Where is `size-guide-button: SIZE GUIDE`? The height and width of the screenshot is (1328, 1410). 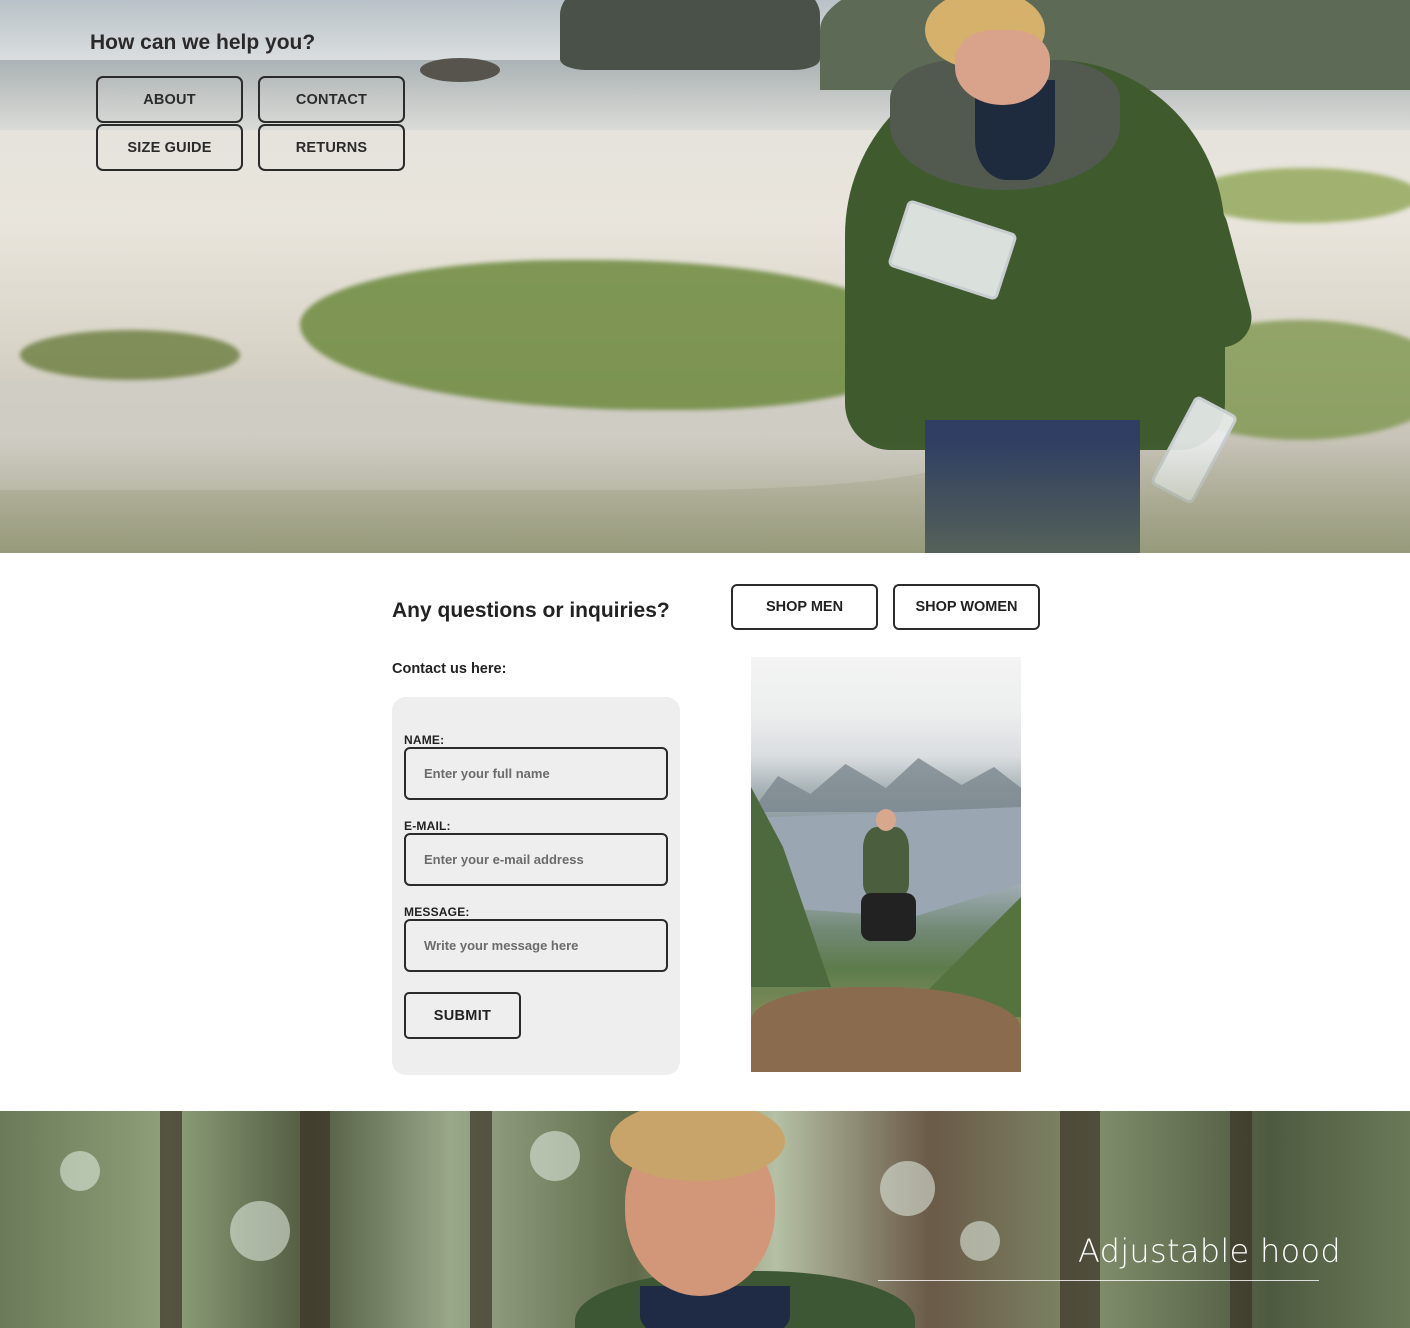
size-guide-button: SIZE GUIDE is located at coordinates (169, 147).